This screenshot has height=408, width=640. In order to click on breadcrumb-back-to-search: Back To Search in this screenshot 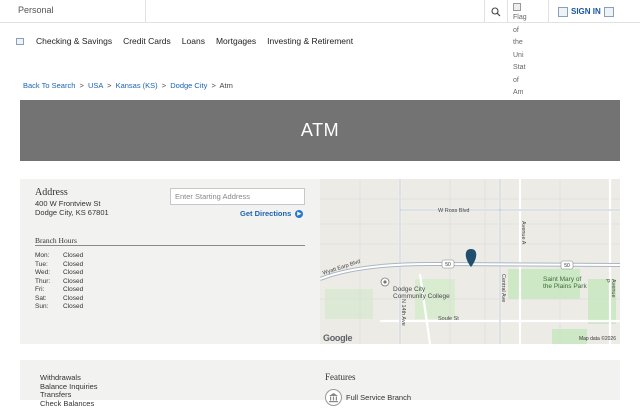, I will do `click(49, 85)`.